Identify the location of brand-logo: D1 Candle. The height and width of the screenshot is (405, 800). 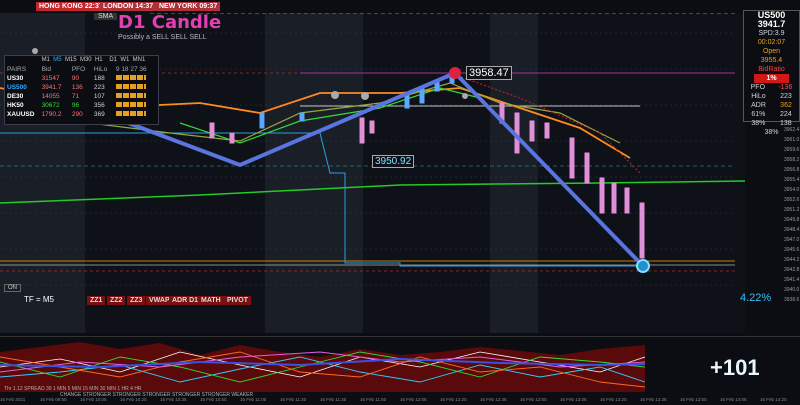
(170, 22).